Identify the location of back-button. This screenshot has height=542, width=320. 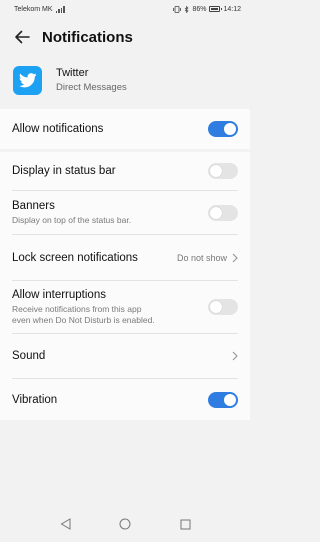
(21, 37).